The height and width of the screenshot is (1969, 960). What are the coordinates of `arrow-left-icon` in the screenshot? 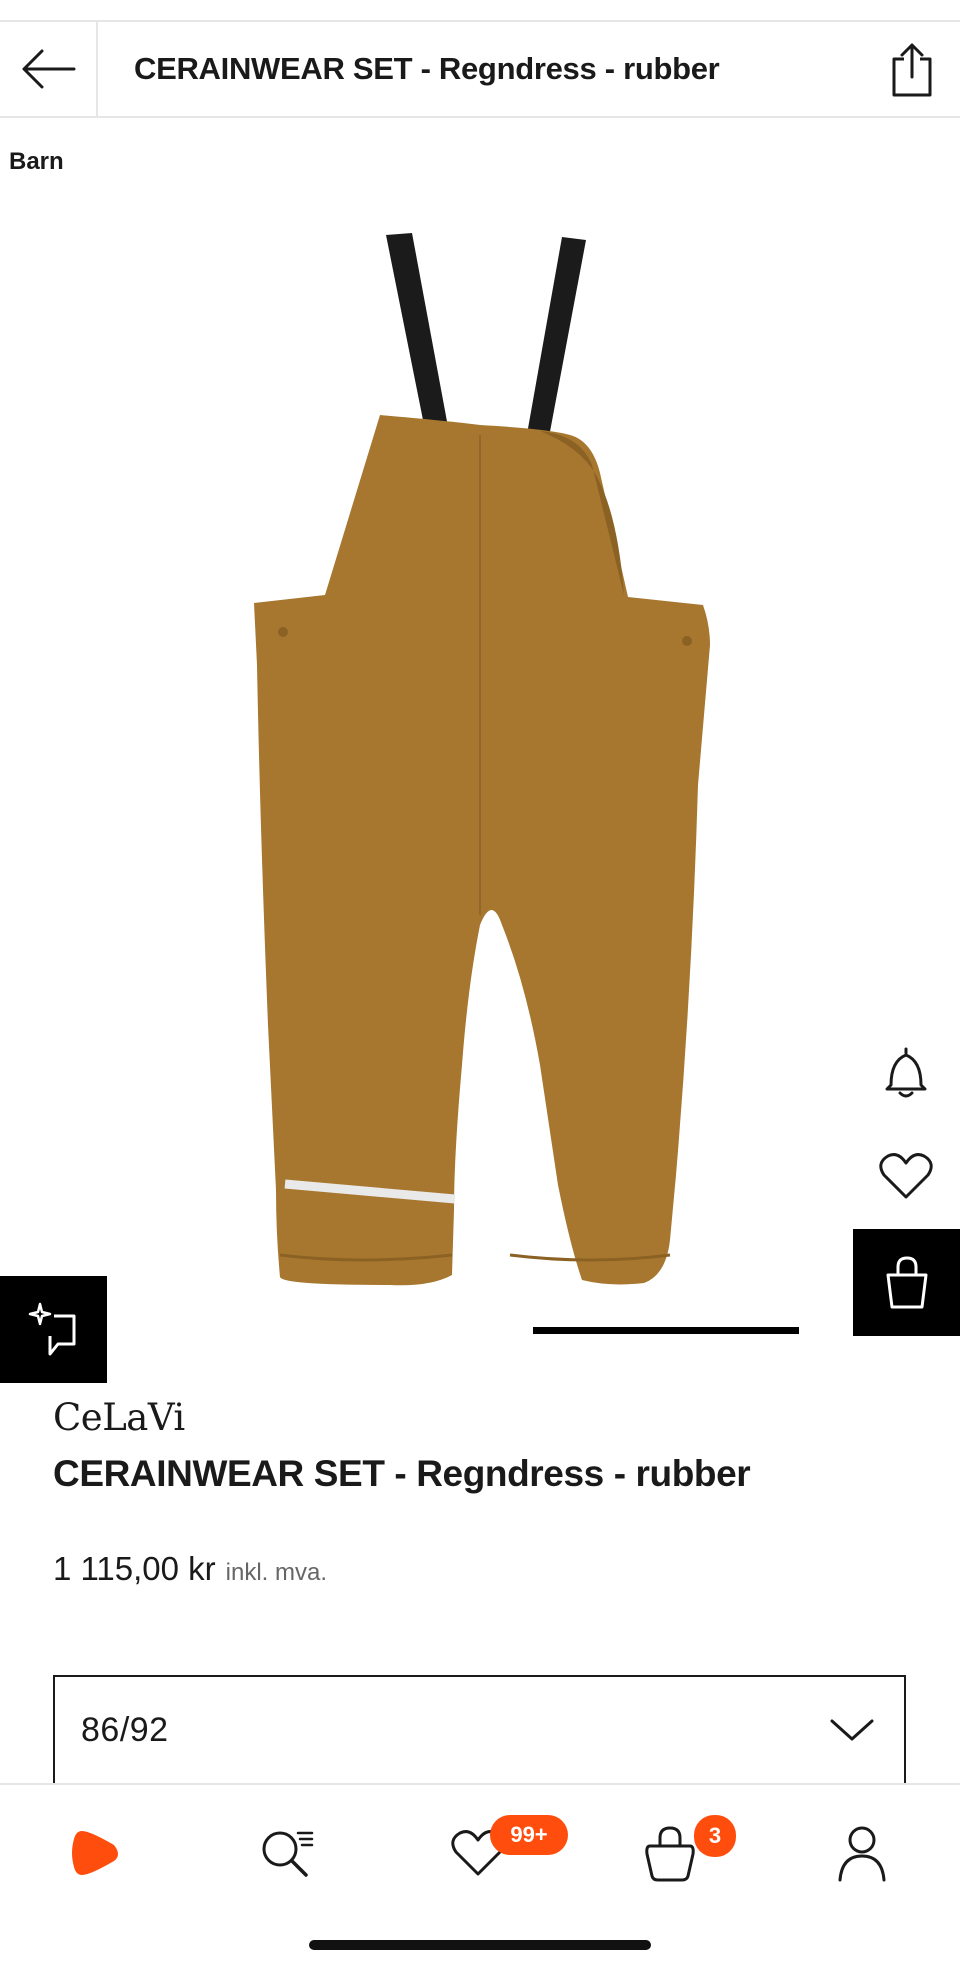 It's located at (49, 69).